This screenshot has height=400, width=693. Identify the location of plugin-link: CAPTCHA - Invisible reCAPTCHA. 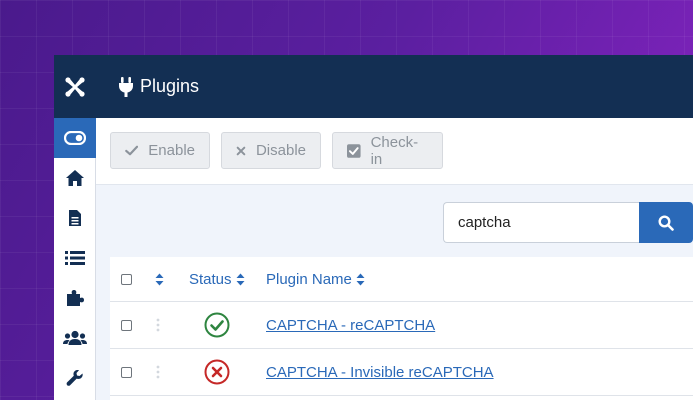
(380, 372).